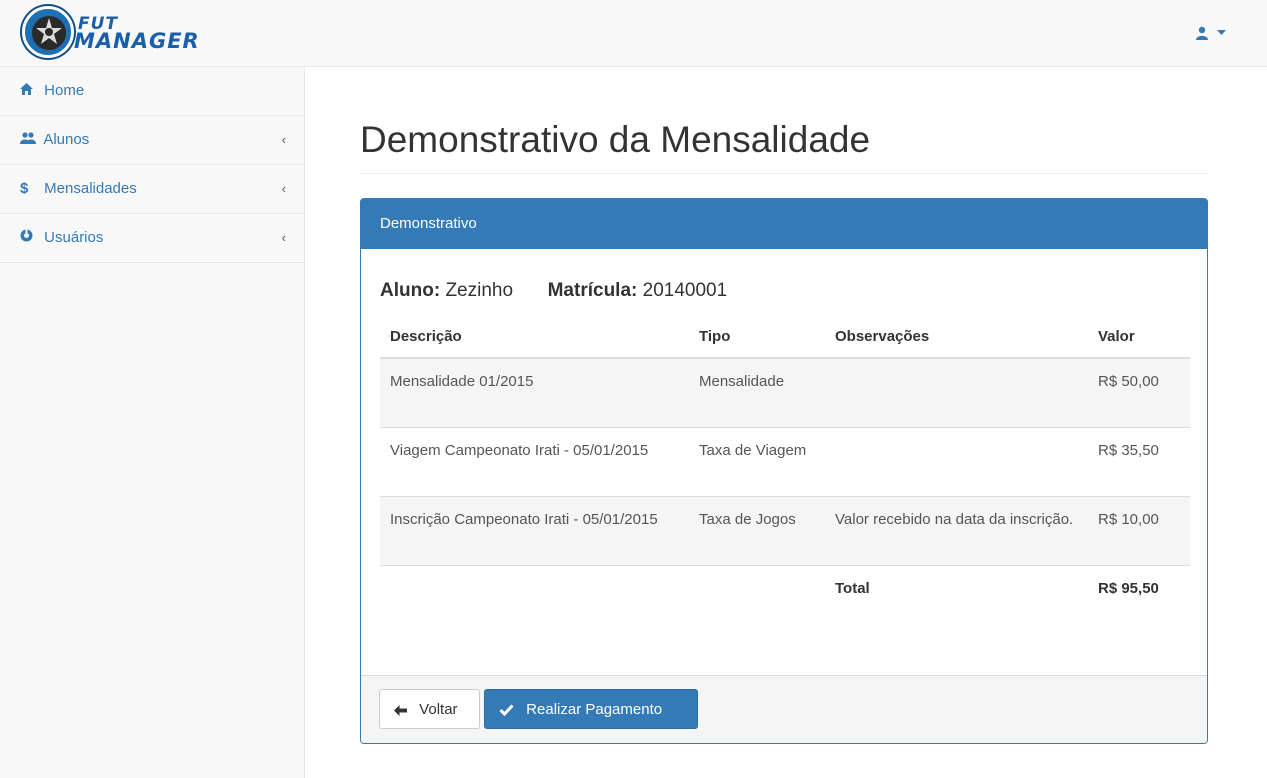 This screenshot has width=1267, height=778. I want to click on sidebar-item-home: Home, so click(152, 91).